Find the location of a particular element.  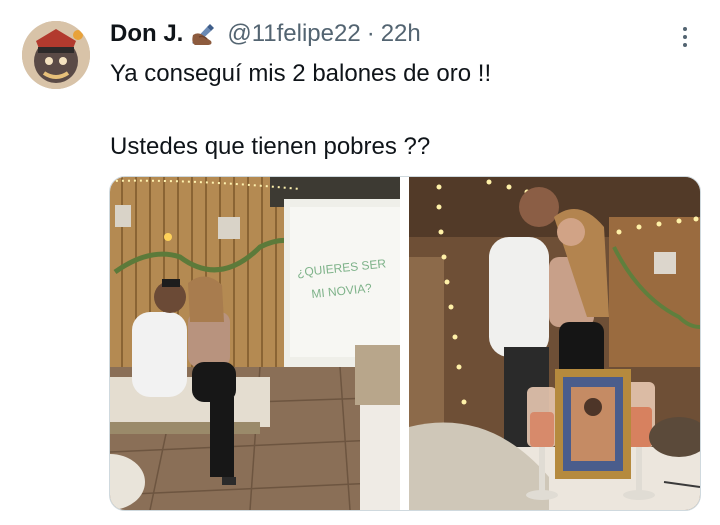

writing-hand-icon is located at coordinates (204, 34).